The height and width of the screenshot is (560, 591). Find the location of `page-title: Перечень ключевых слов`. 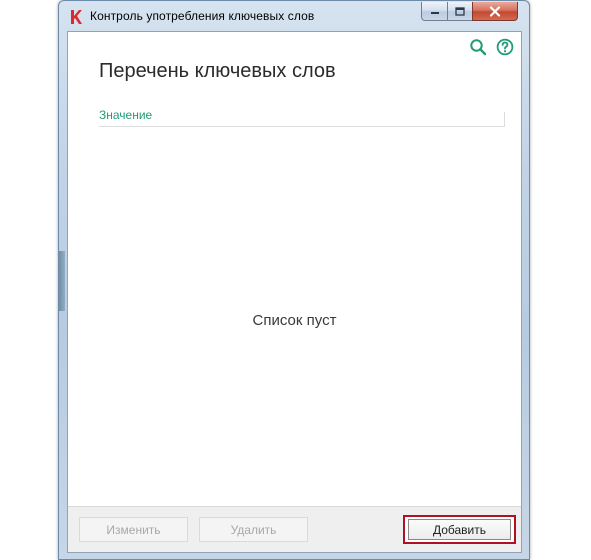

page-title: Перечень ключевых слов is located at coordinates (217, 71).